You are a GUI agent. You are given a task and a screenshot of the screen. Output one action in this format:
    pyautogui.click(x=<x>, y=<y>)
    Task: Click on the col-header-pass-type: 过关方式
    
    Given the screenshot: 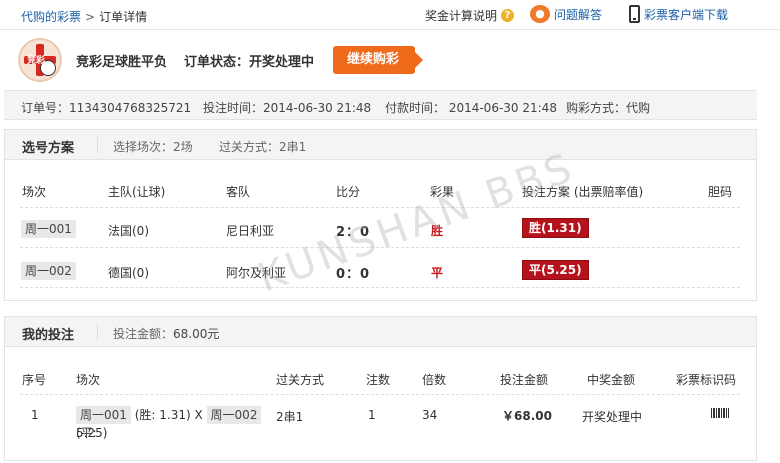 What is the action you would take?
    pyautogui.click(x=300, y=380)
    